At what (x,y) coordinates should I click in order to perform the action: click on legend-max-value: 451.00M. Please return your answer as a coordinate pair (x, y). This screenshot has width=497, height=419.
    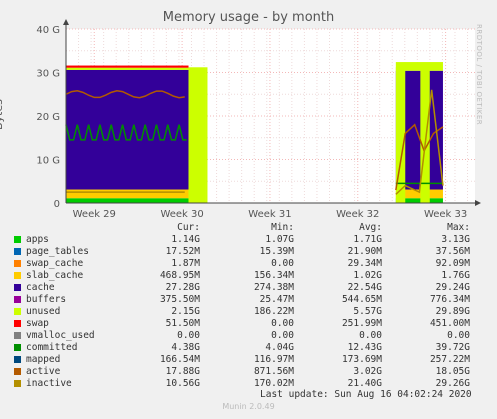
    Looking at the image, I should click on (449, 323).